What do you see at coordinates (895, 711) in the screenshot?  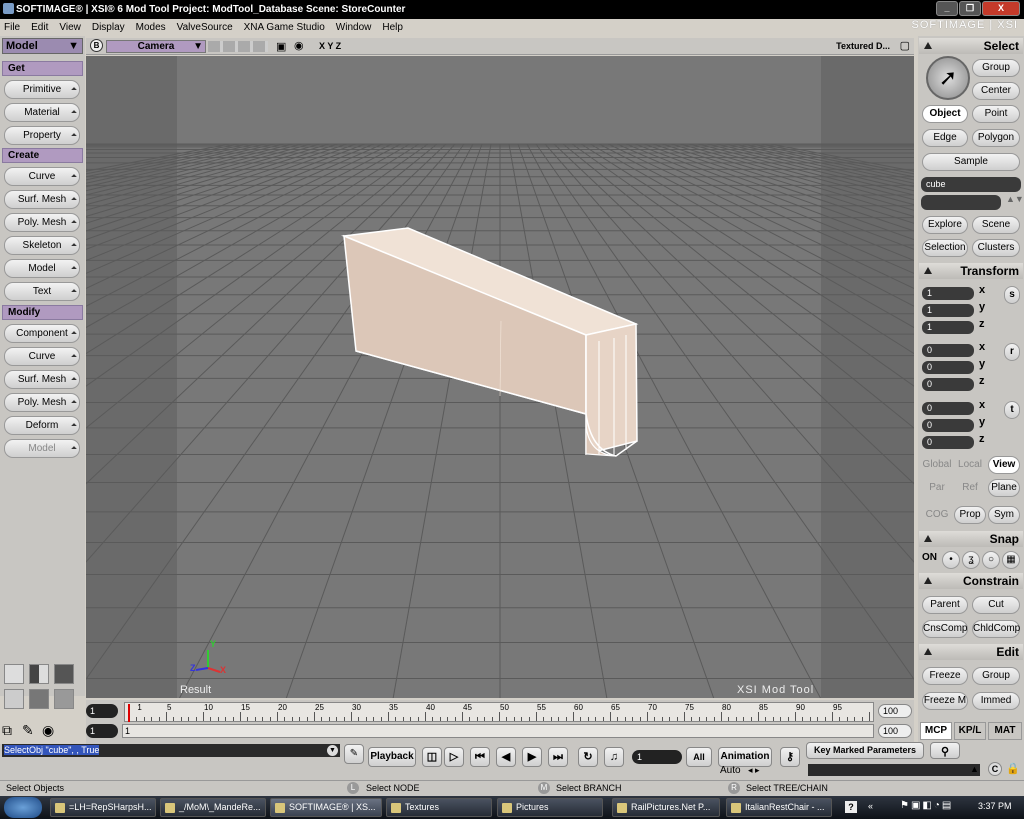 I see `timeline-end-field: 100` at bounding box center [895, 711].